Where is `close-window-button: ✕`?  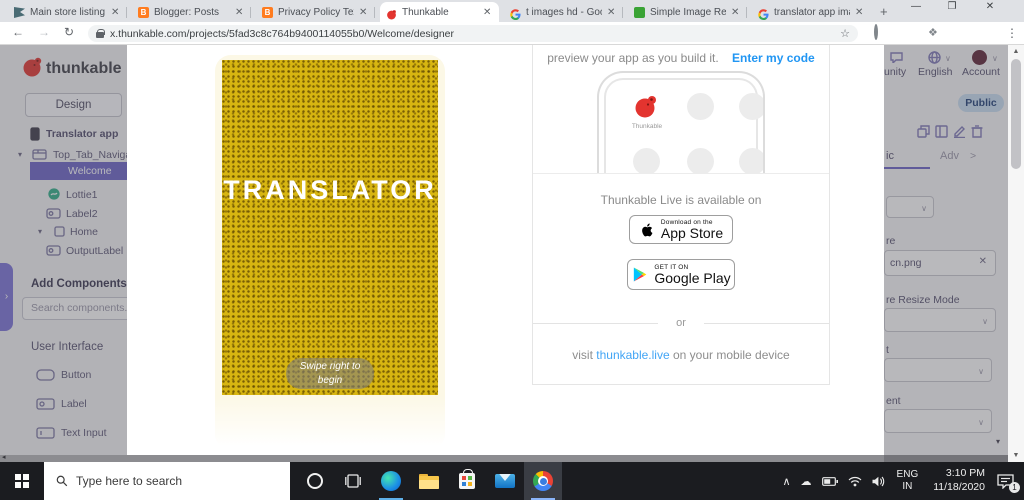 close-window-button: ✕ is located at coordinates (990, 6).